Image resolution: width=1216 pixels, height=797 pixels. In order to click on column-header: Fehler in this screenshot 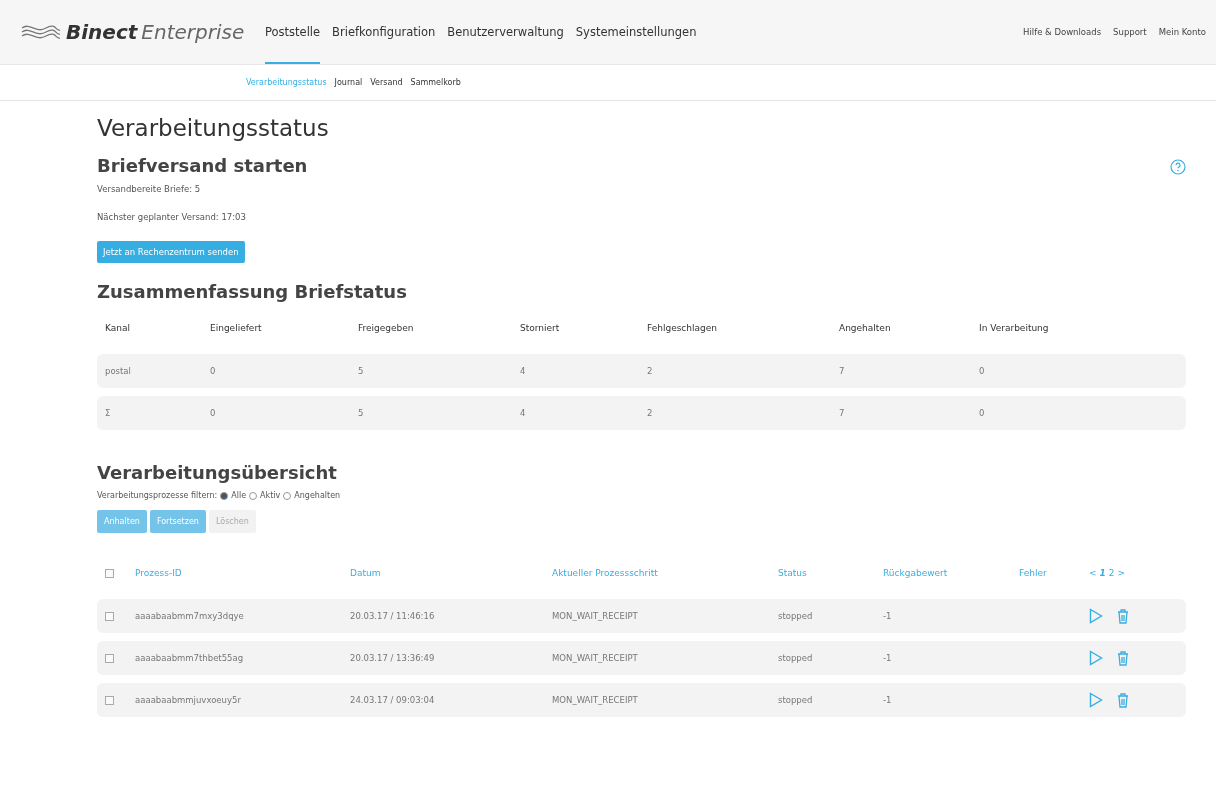, I will do `click(1054, 573)`.